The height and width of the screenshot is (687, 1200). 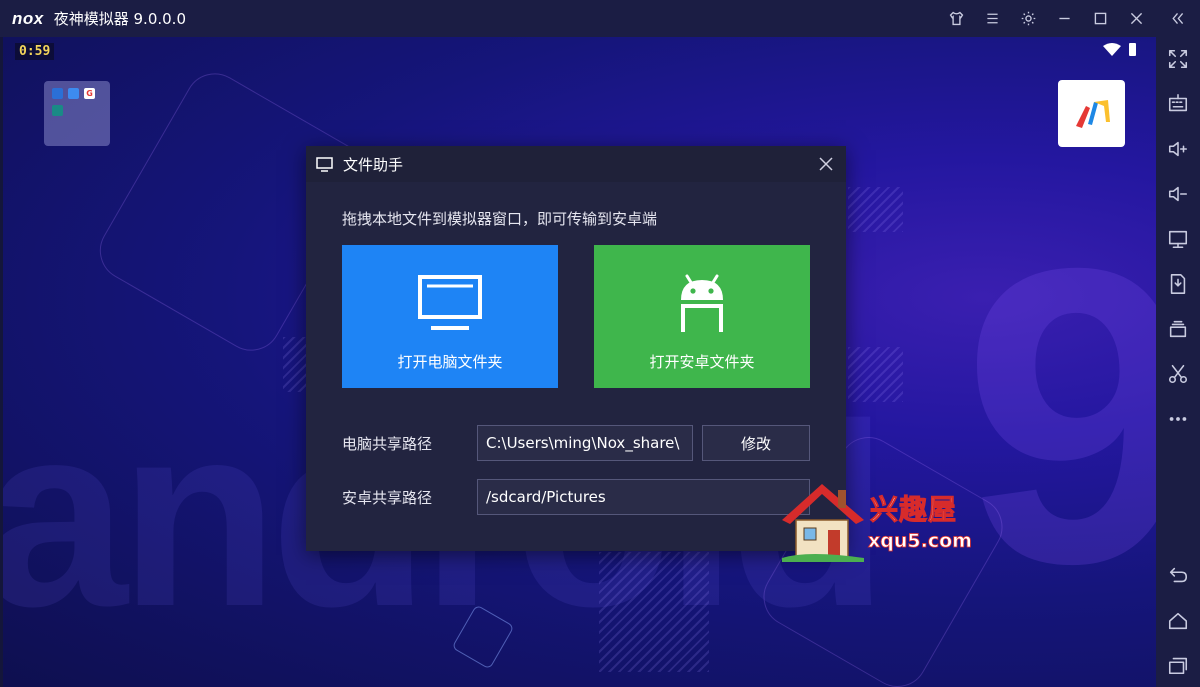 I want to click on scissors-icon, so click(x=1178, y=374).